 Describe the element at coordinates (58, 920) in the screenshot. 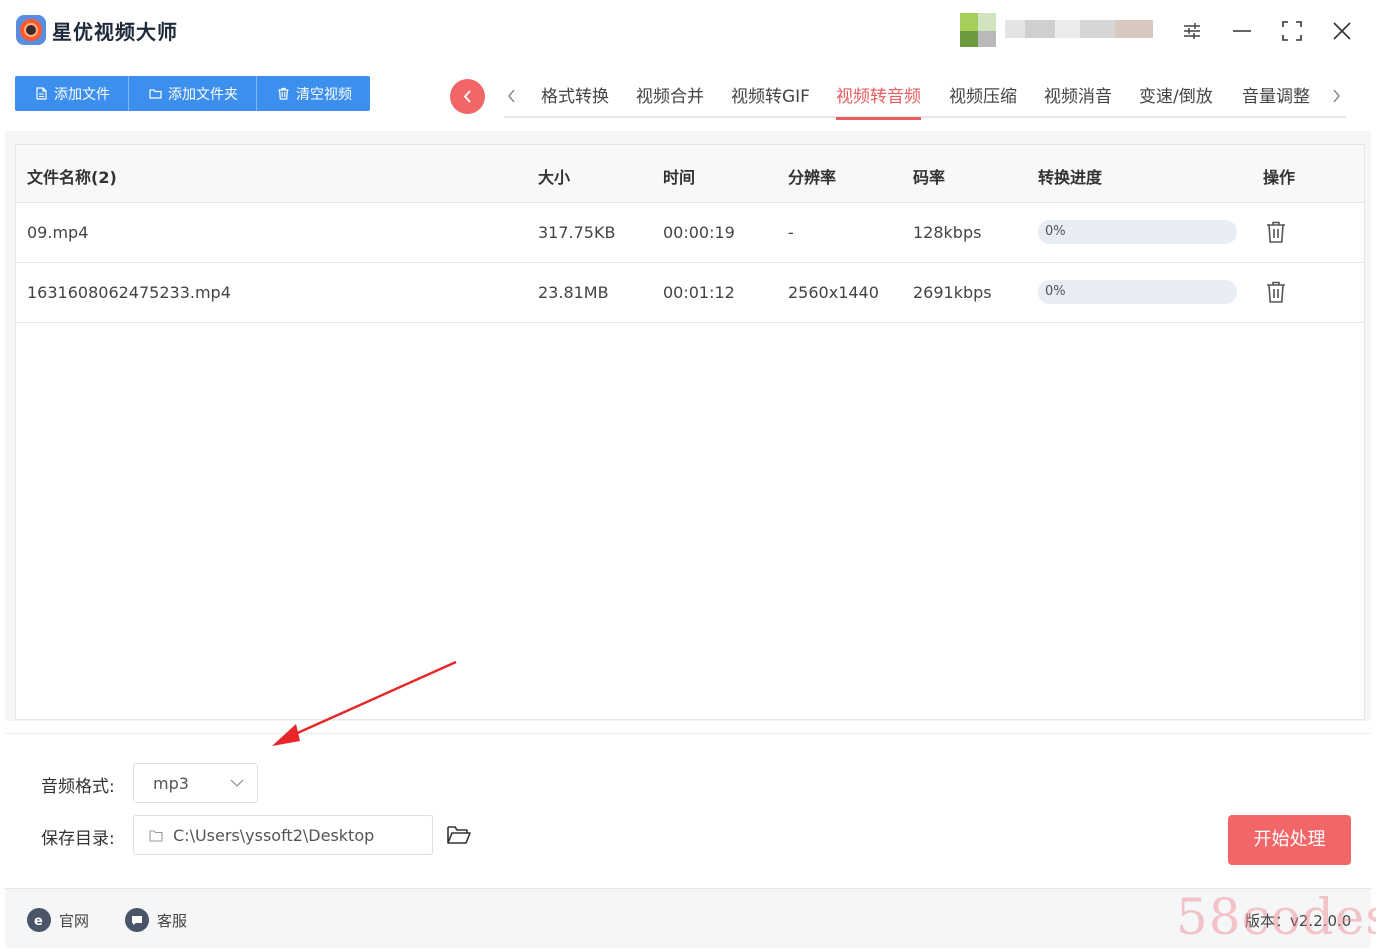

I see `website-link: e 官网` at that location.